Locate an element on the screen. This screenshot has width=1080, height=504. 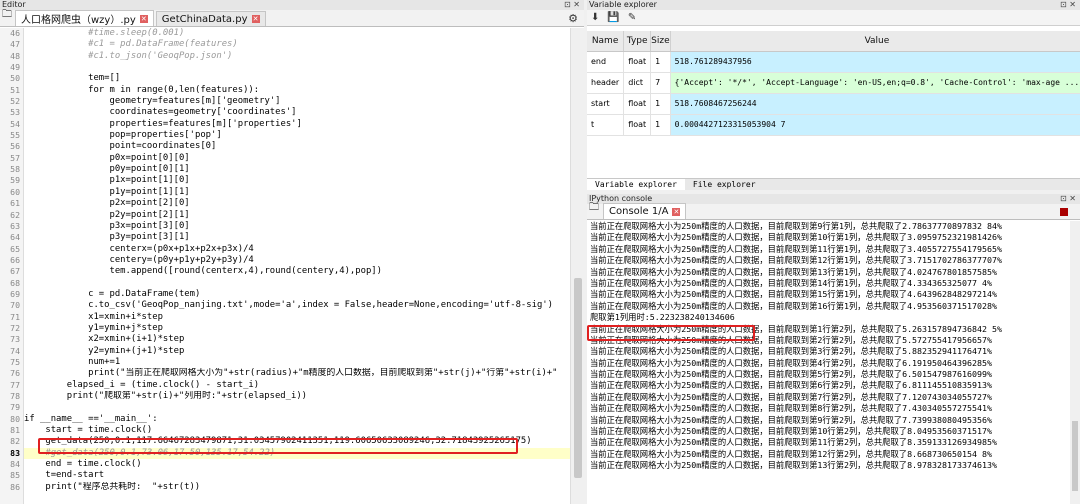
line-number: 67 is located at coordinates (15, 271).